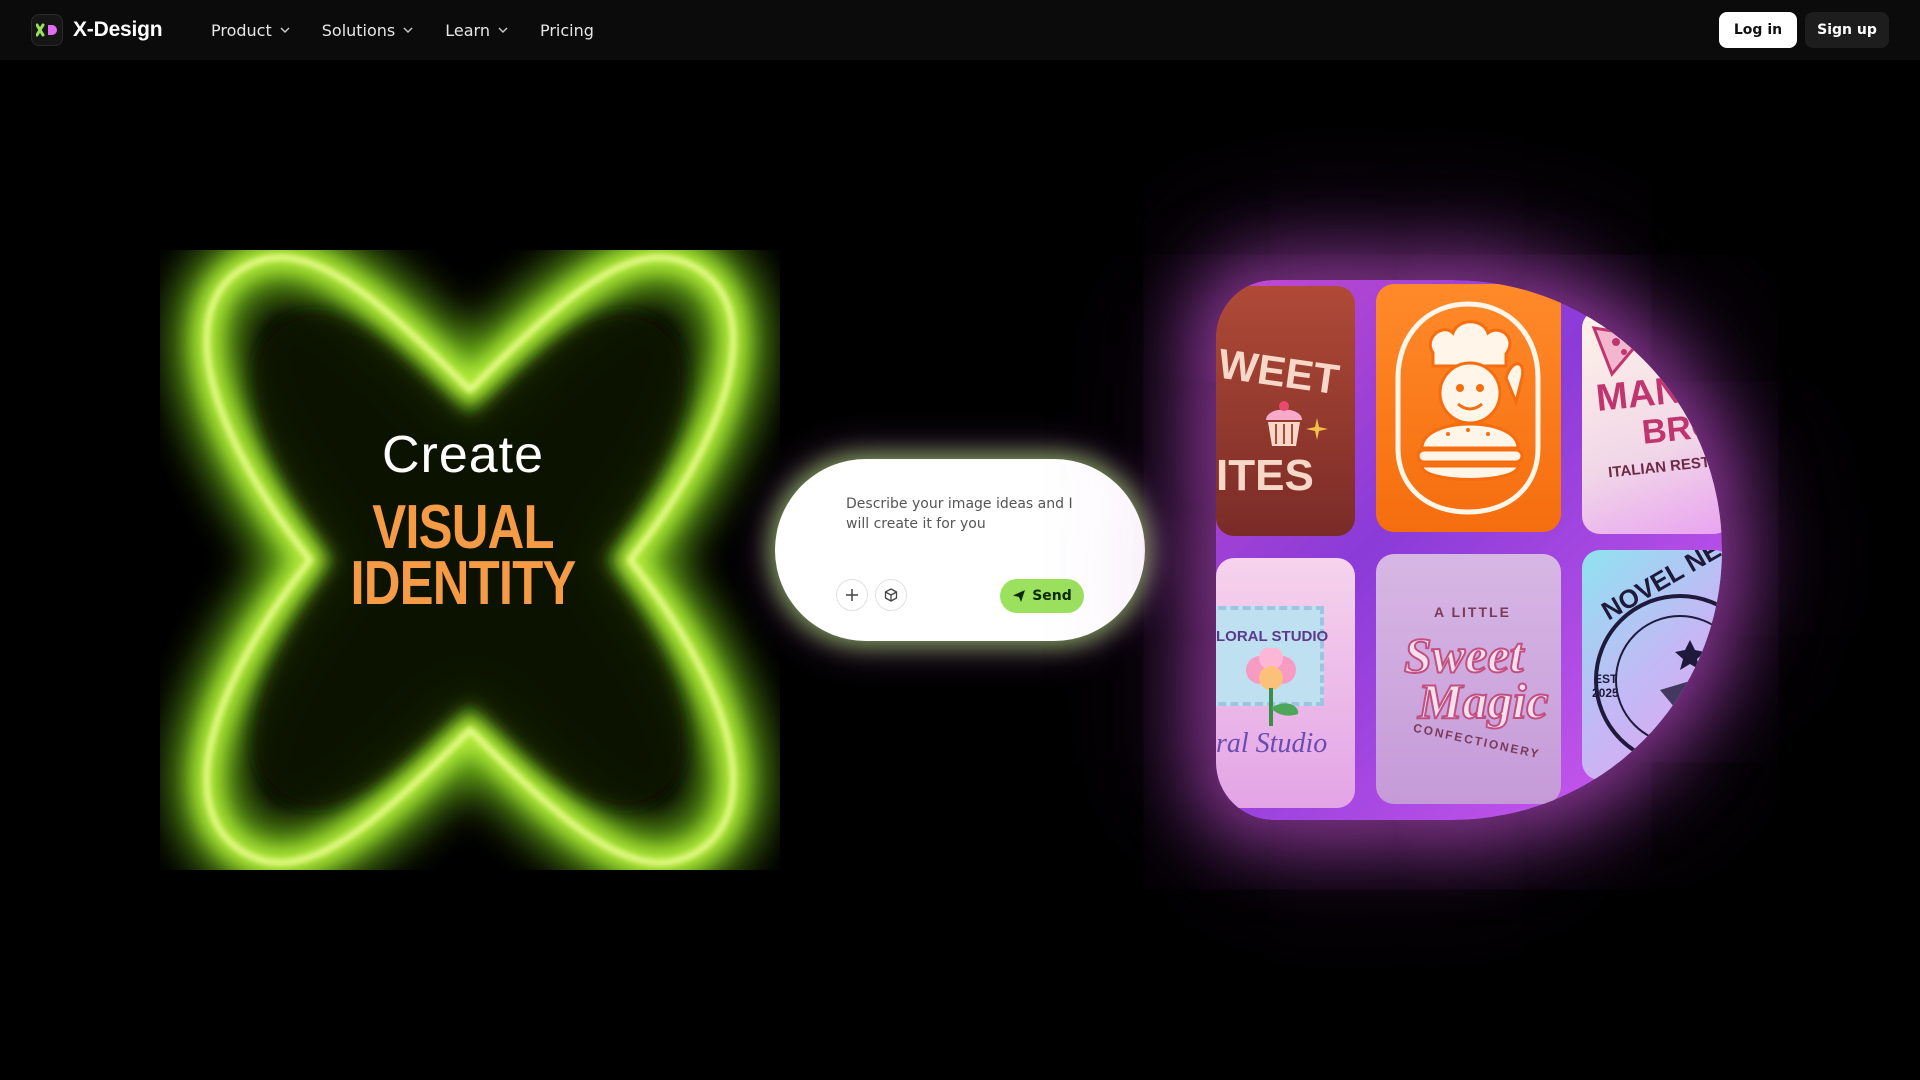 The width and height of the screenshot is (1920, 1080). I want to click on signup-button: Sign up, so click(1847, 30).